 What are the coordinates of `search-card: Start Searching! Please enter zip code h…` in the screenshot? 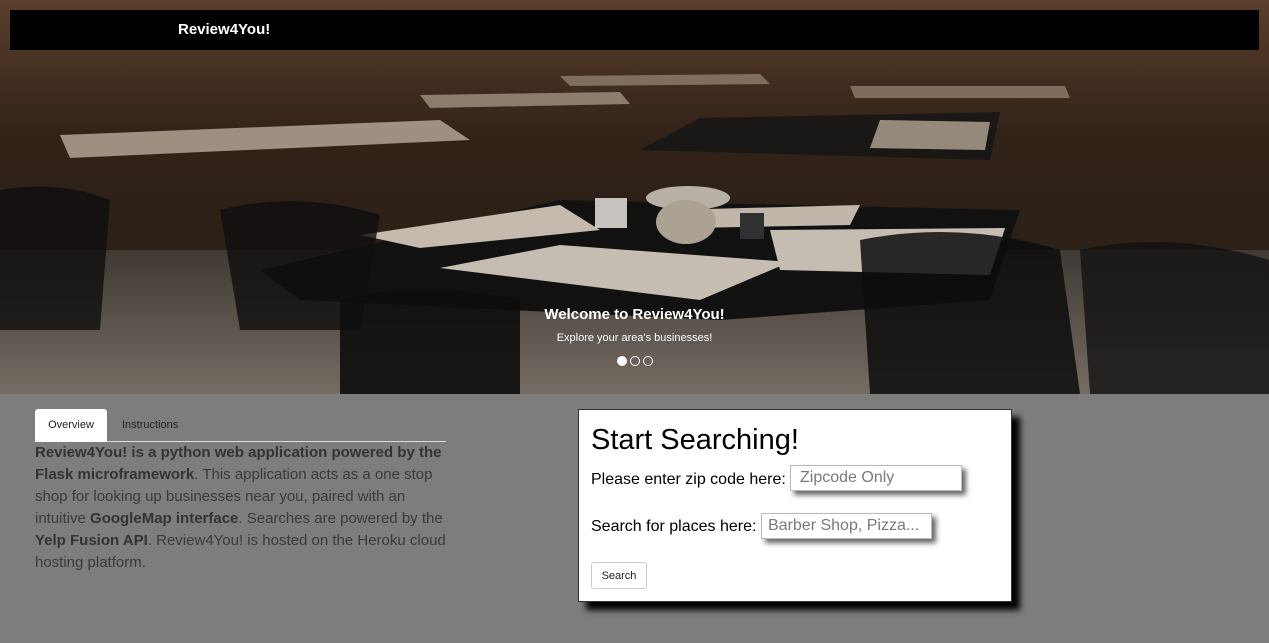 It's located at (795, 505).